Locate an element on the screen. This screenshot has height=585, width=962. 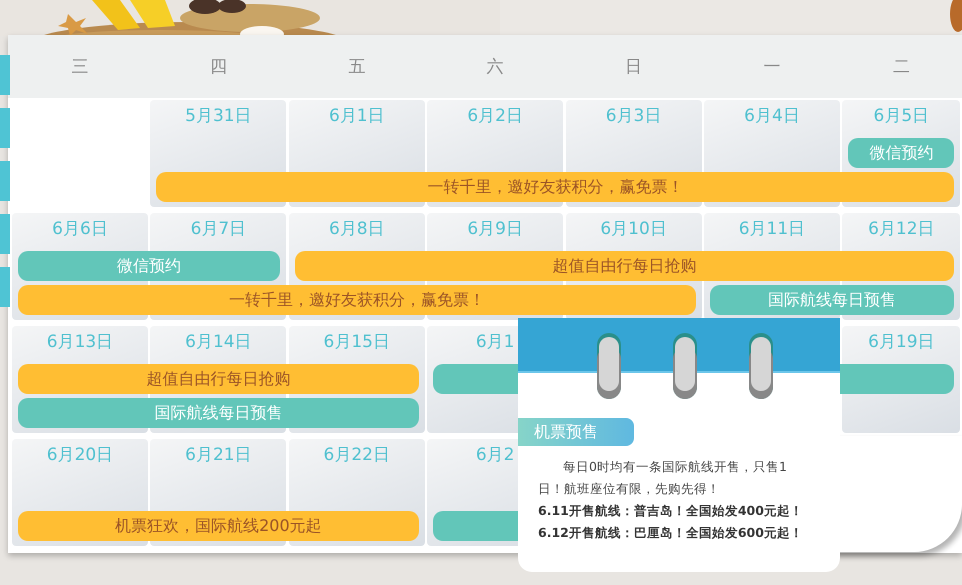
date-label: 6月21日 is located at coordinates (218, 455).